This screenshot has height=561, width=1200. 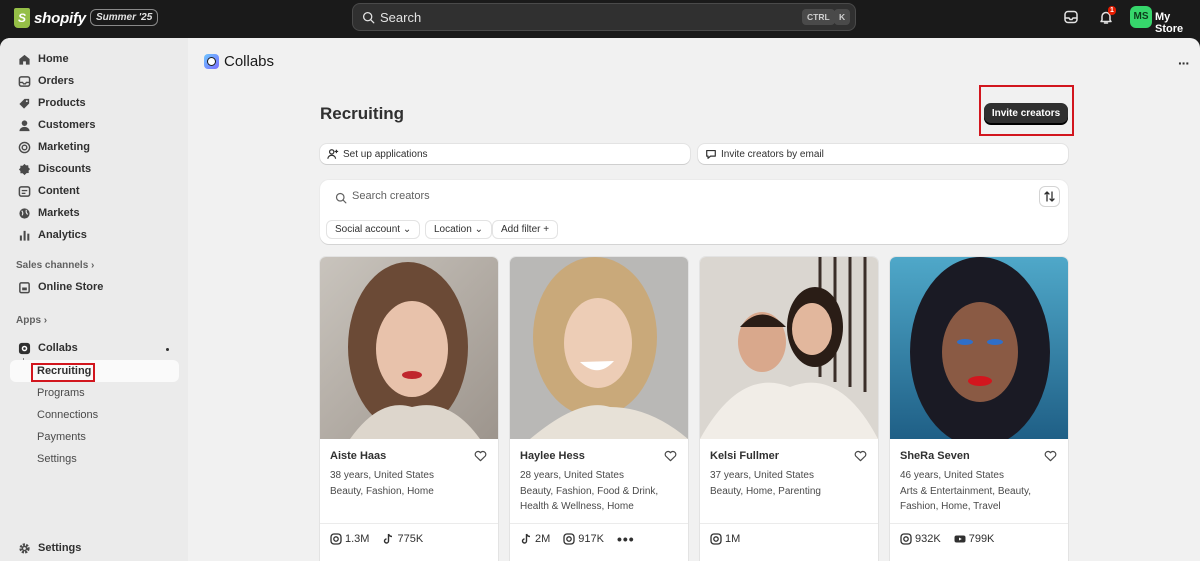 What do you see at coordinates (981, 539) in the screenshot?
I see `stat-value: 799K` at bounding box center [981, 539].